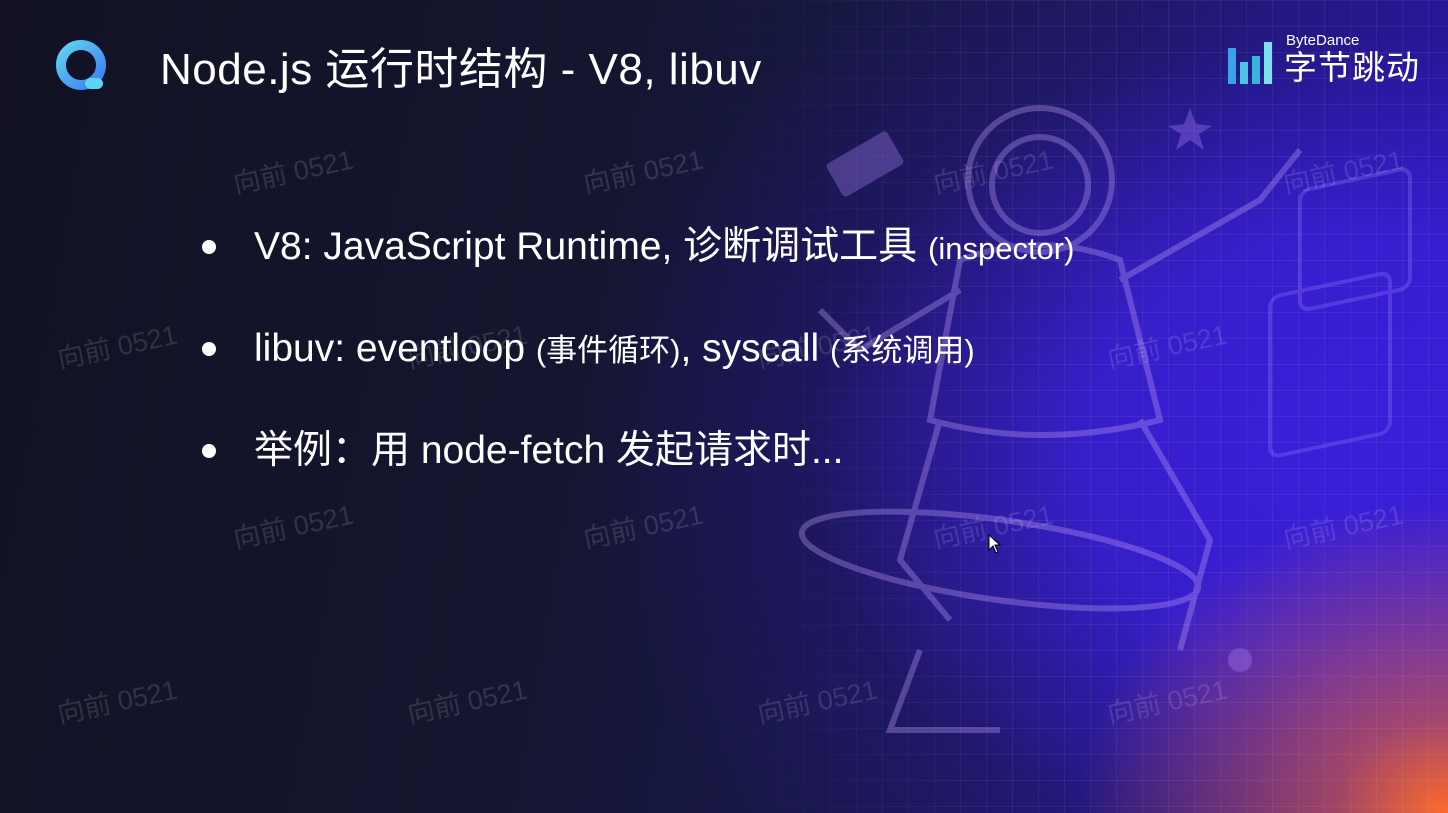 The image size is (1448, 813). What do you see at coordinates (755, 348) in the screenshot?
I see `bullet-main: , syscall` at bounding box center [755, 348].